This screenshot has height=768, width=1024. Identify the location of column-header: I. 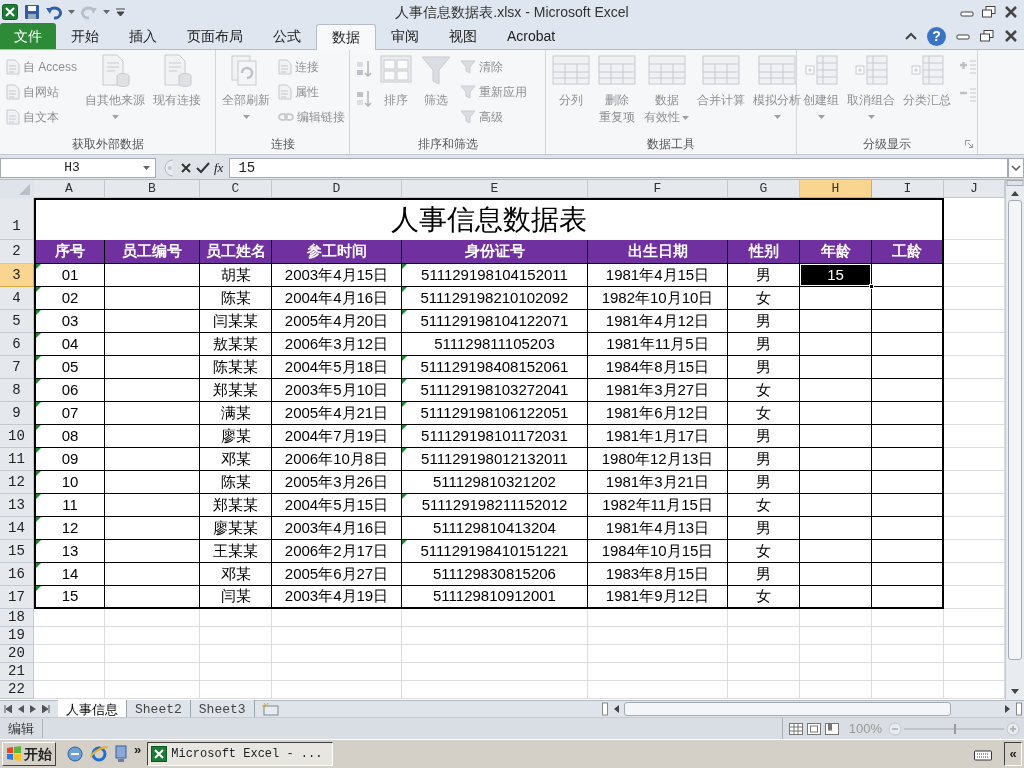
(908, 189).